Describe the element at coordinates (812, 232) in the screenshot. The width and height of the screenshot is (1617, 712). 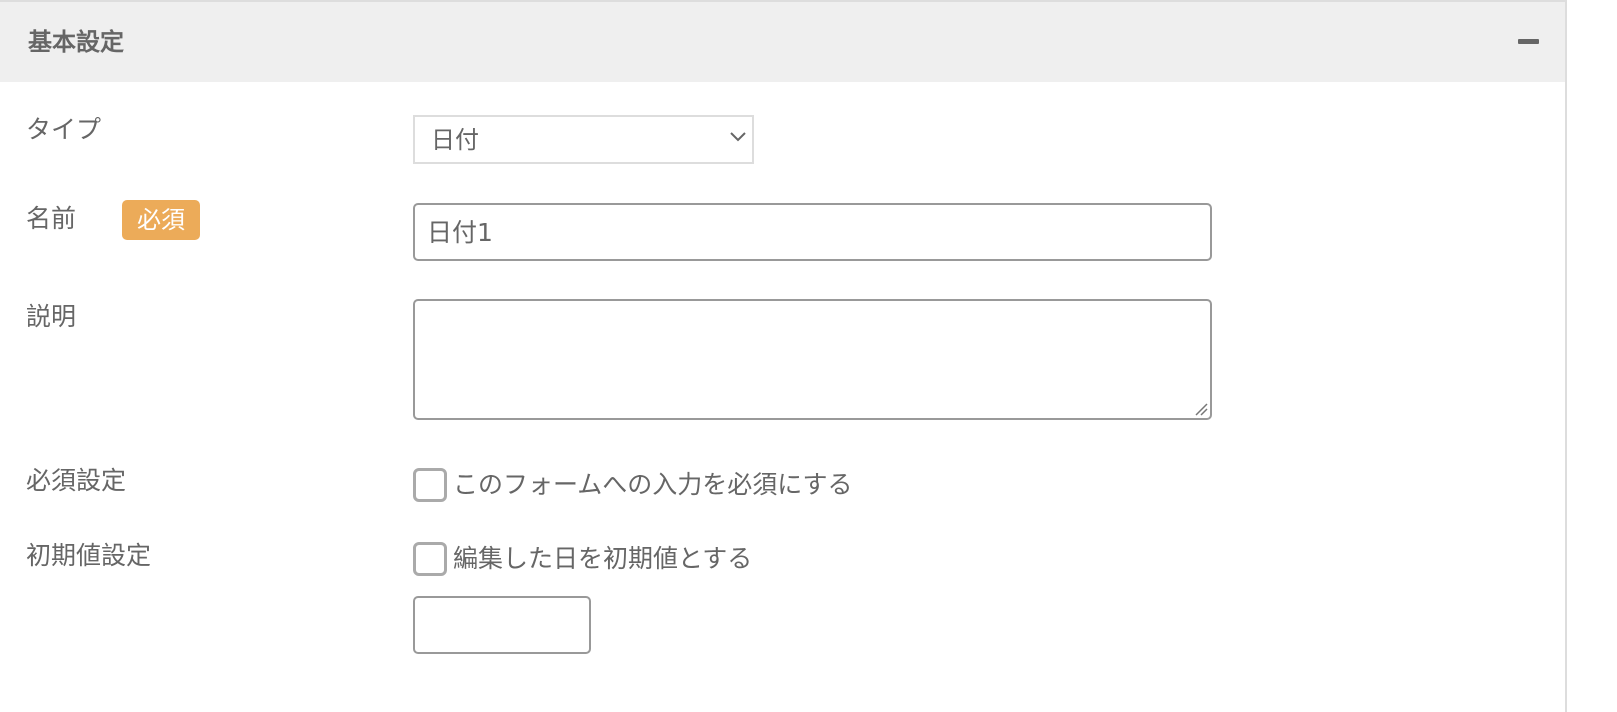
I see `name-input: 日付1` at that location.